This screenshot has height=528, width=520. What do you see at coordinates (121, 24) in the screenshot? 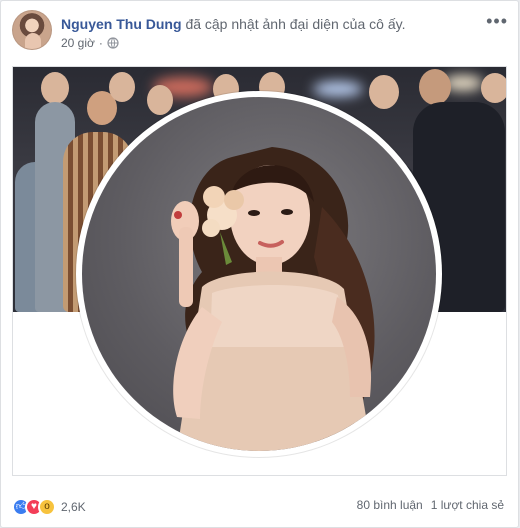
I see `author-name-link: Nguyen Thu Dung` at bounding box center [121, 24].